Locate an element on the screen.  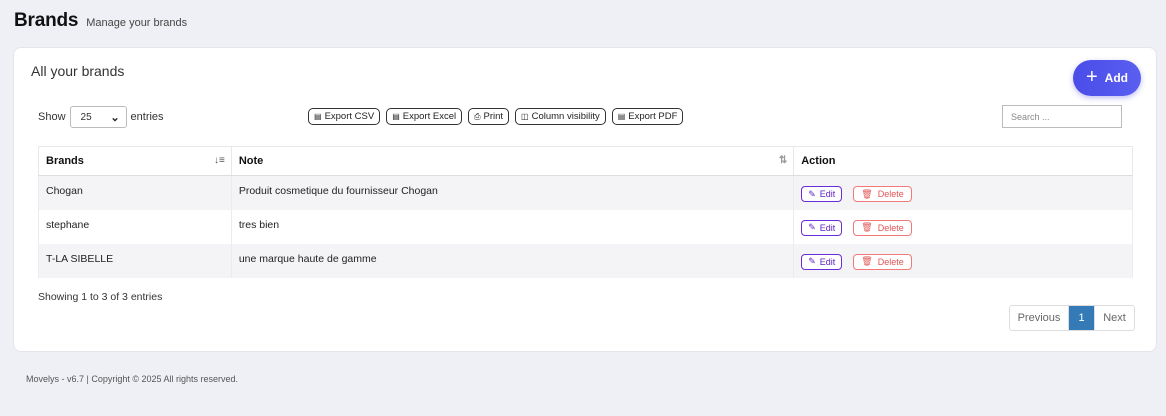
columns-icon: ◫ is located at coordinates (525, 116).